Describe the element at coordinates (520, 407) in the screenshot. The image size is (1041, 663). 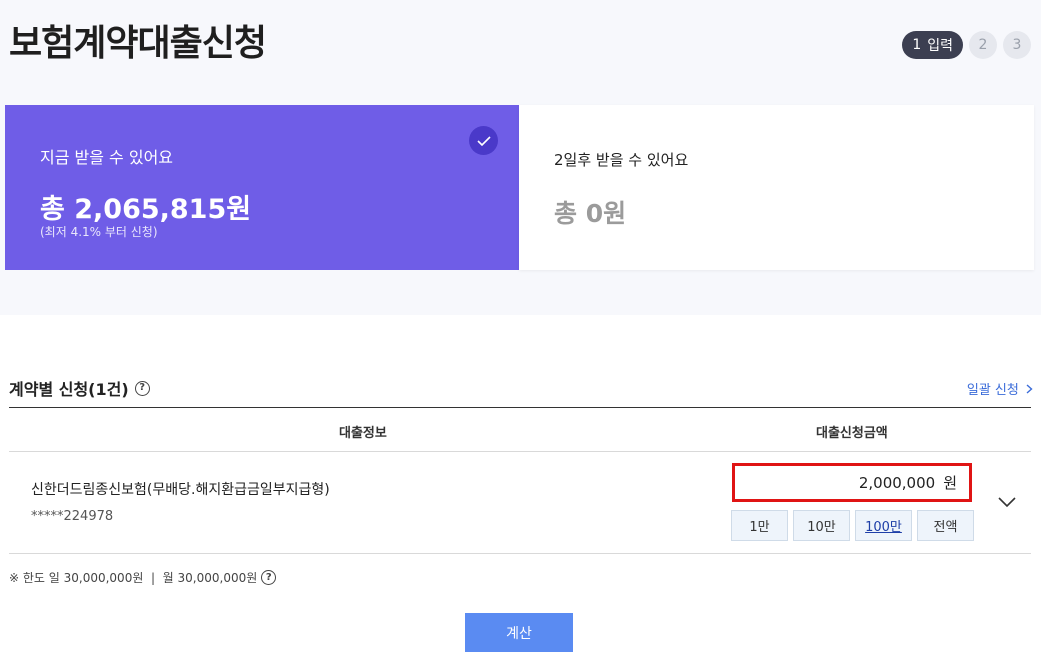
I see `table-top-border` at that location.